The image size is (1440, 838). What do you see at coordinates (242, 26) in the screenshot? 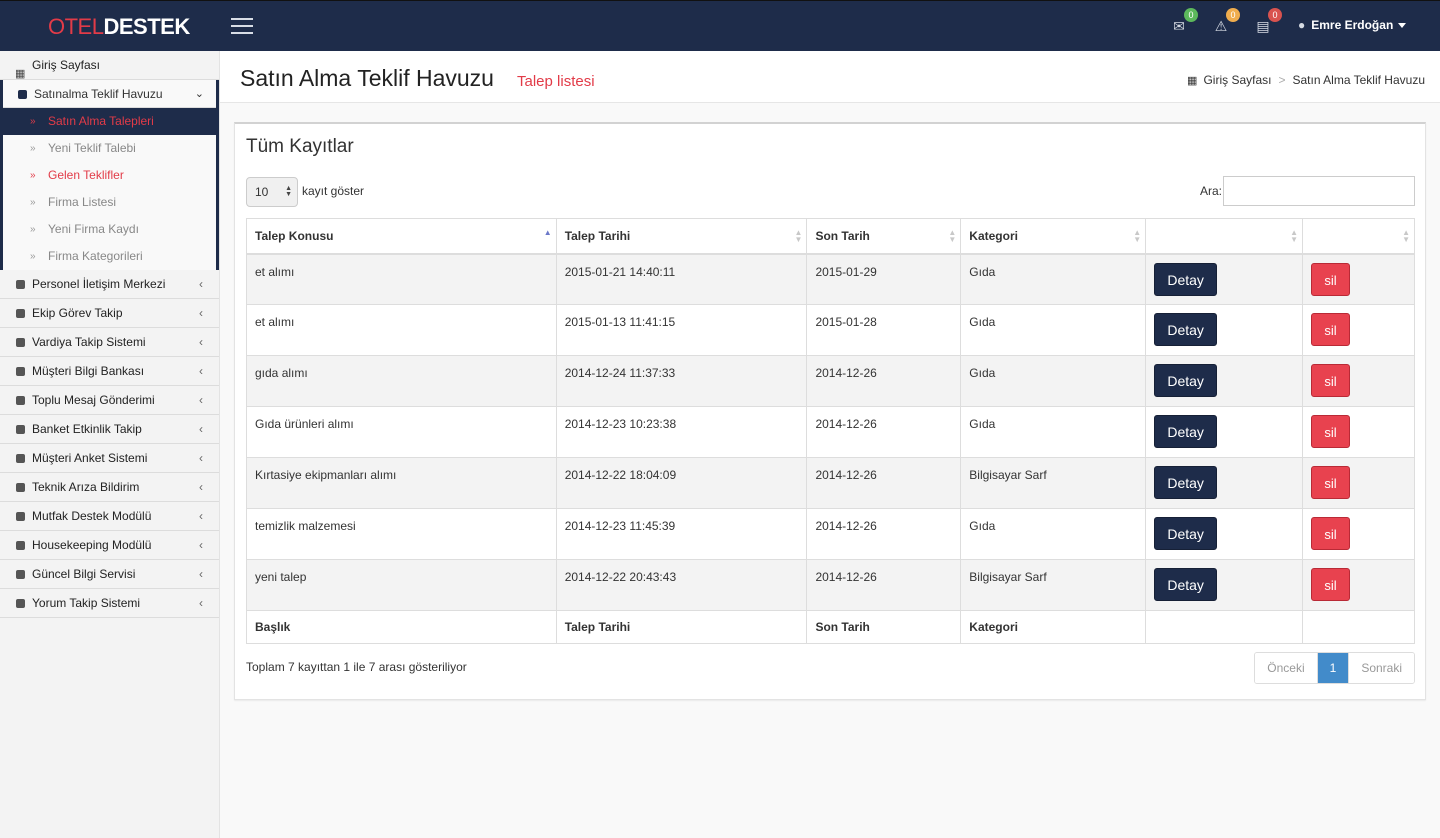
I see `menu-toggle-icon` at bounding box center [242, 26].